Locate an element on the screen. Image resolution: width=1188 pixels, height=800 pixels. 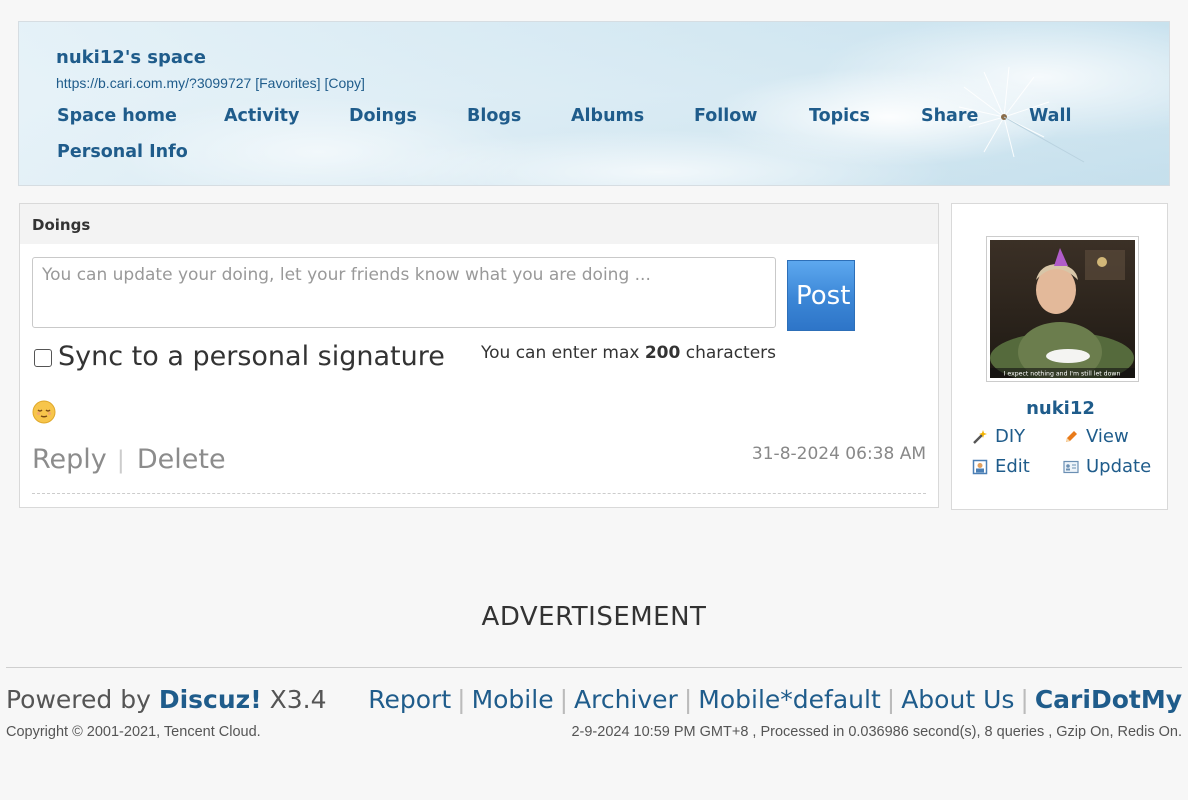
advertisement-label: ADVERTISEMENT is located at coordinates (594, 617).